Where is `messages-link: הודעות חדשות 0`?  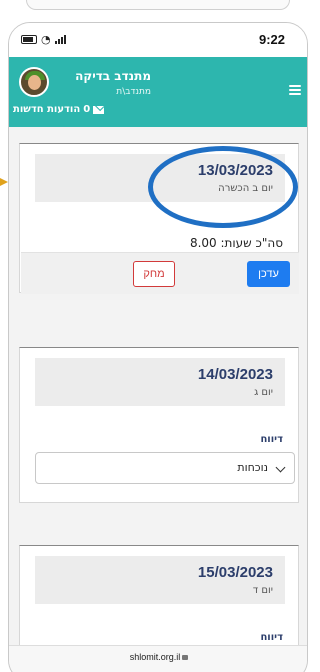 messages-link: הודעות חדשות 0 is located at coordinates (59, 109).